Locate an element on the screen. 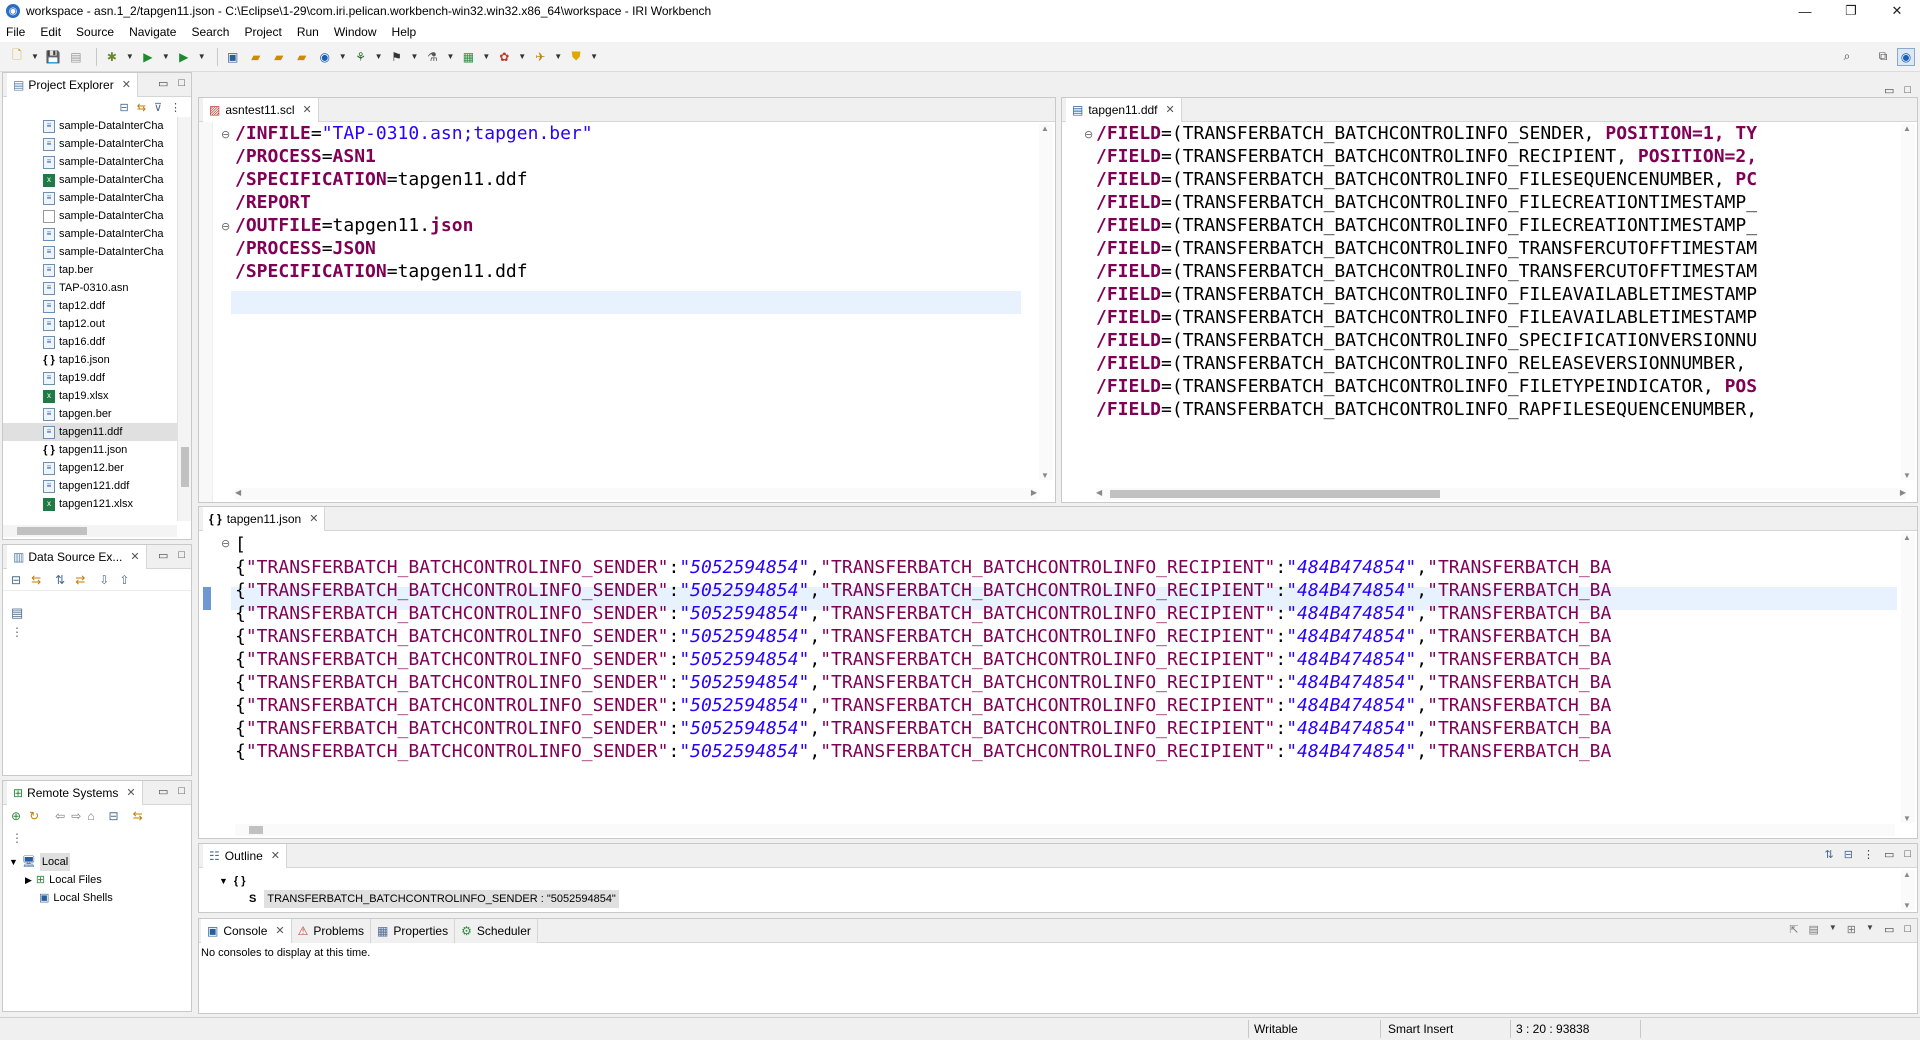 This screenshot has width=1920, height=1040. export-icon: ⇧ is located at coordinates (124, 580).